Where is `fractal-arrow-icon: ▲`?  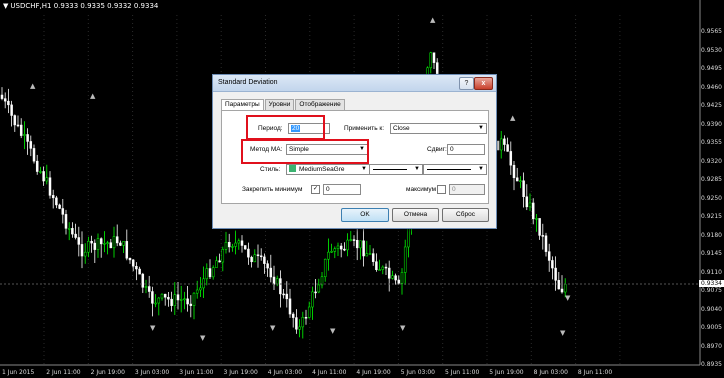 fractal-arrow-icon: ▲ is located at coordinates (513, 118).